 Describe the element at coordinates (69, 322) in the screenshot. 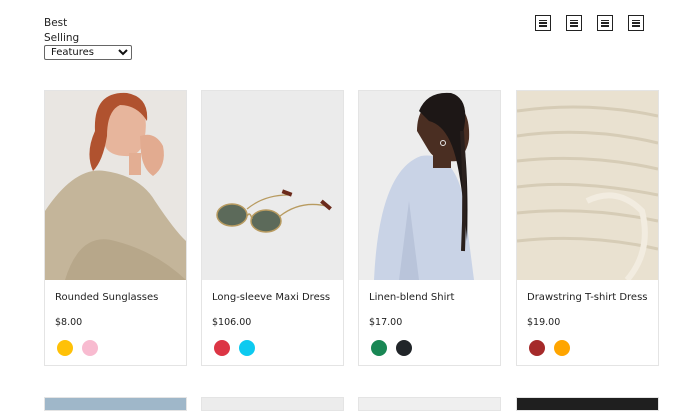

I see `product-price: $8.00` at that location.